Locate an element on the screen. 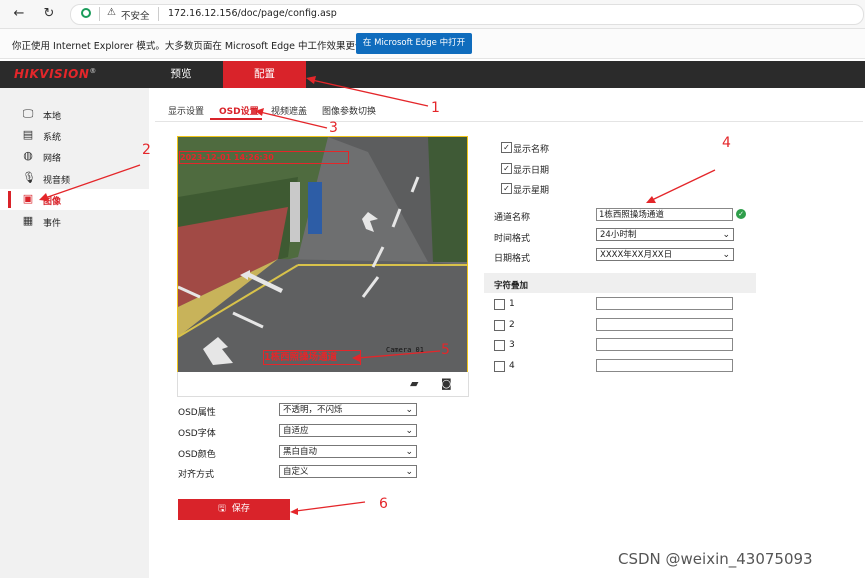  annotation-label-1: 1 is located at coordinates (435, 108).